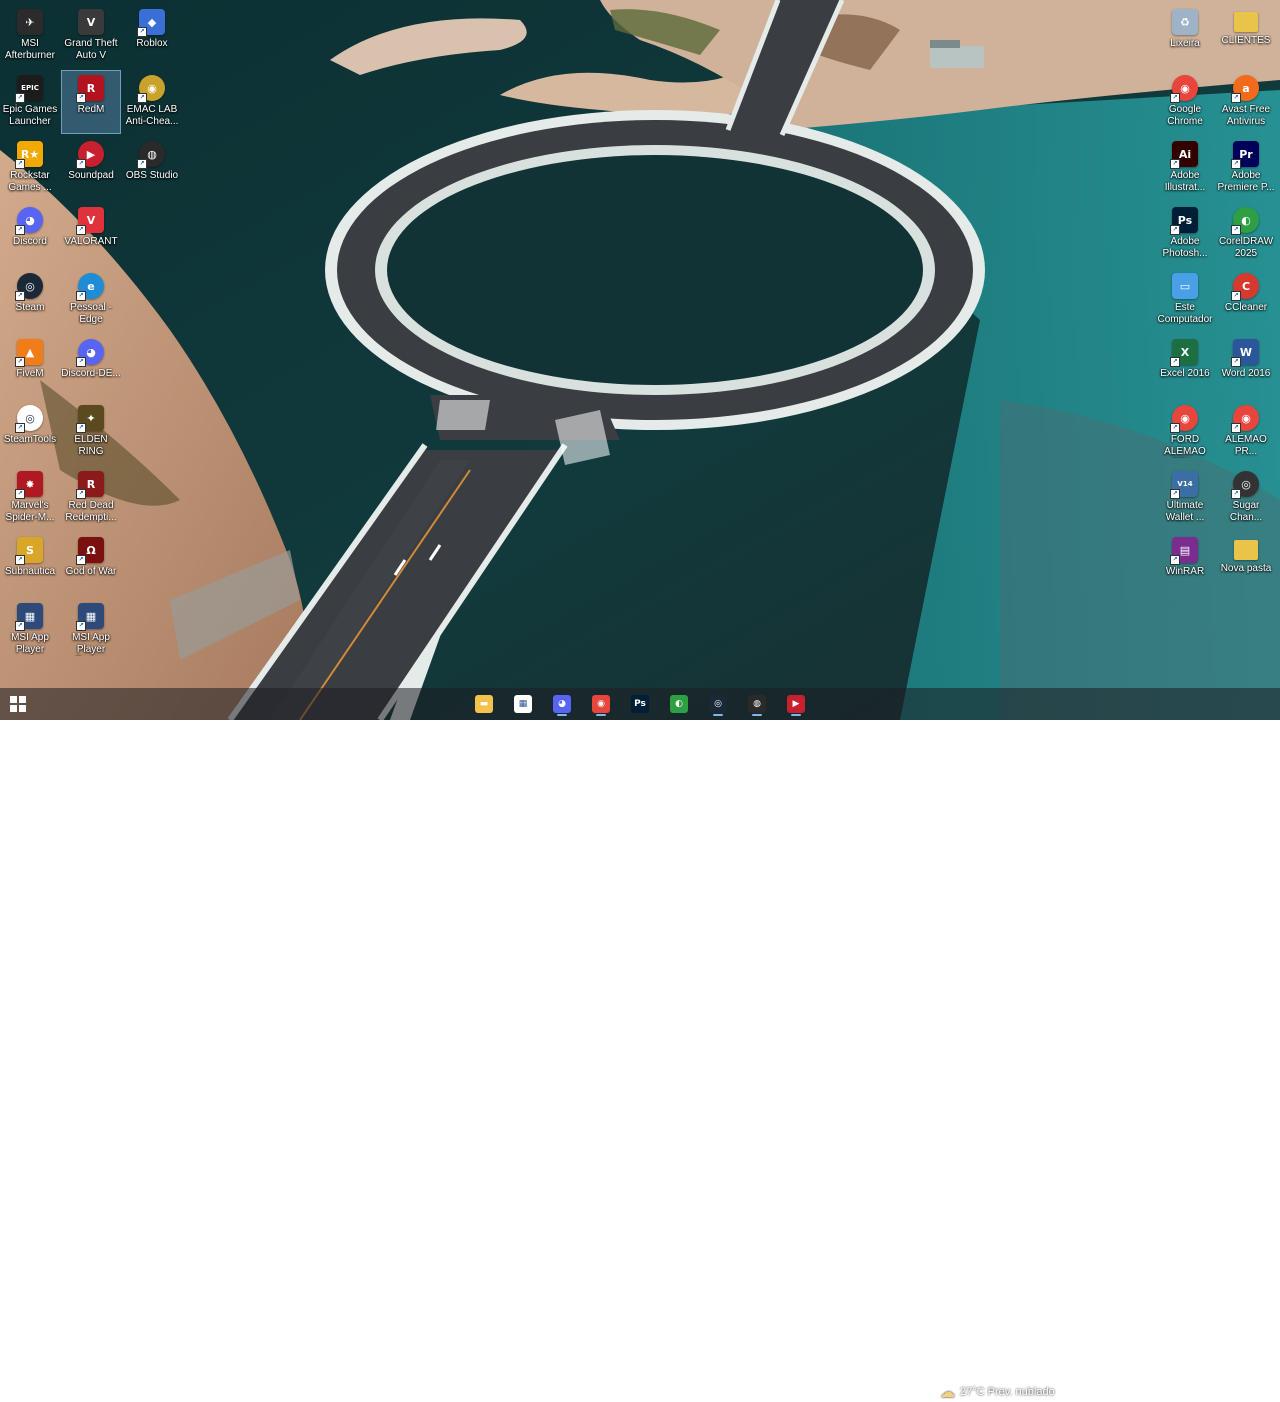 The height and width of the screenshot is (1402, 1280). What do you see at coordinates (91, 175) in the screenshot?
I see `desktop-icon-label: Soundpad` at bounding box center [91, 175].